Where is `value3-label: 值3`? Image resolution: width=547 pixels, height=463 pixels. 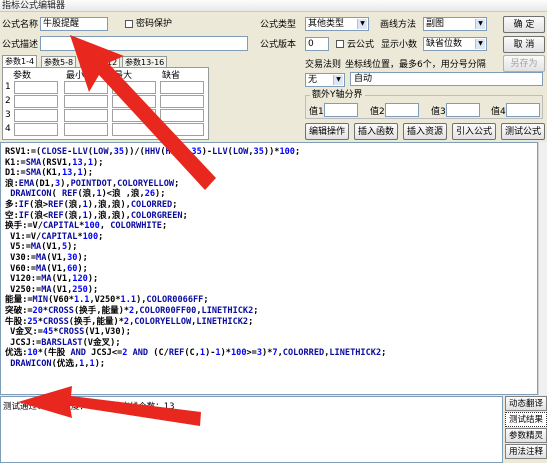
value3-label: 值3 is located at coordinates (438, 112).